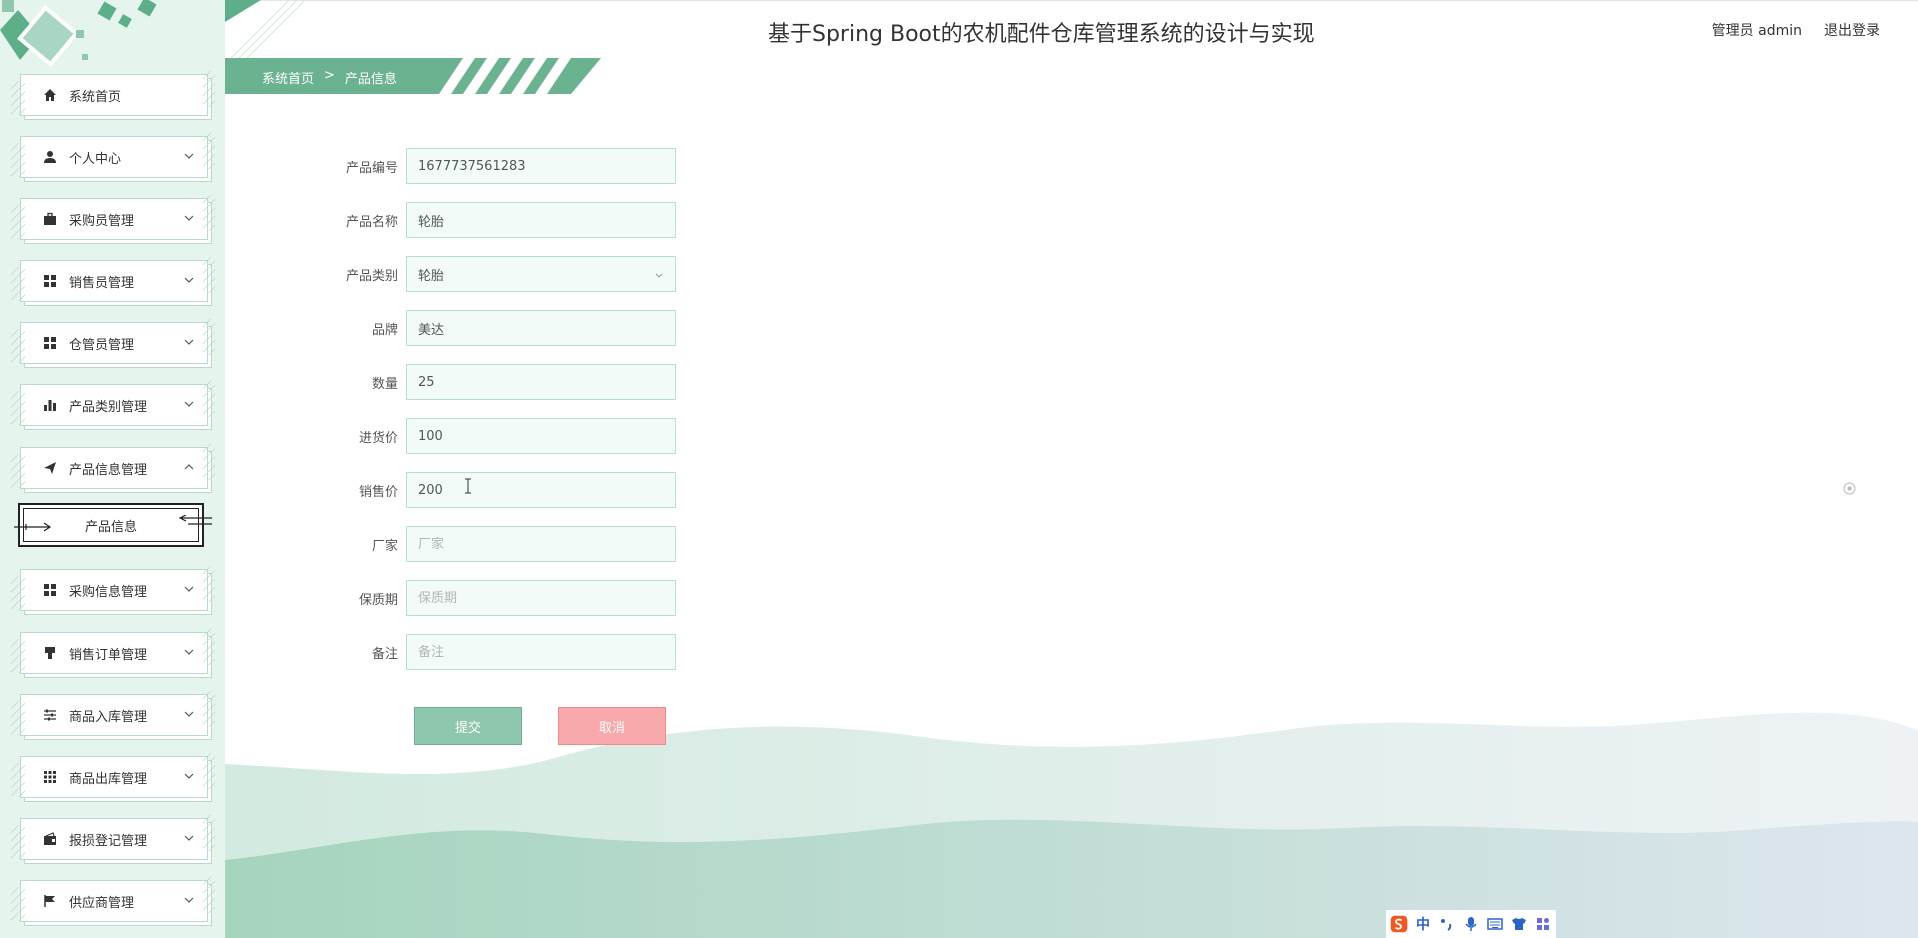  What do you see at coordinates (288, 77) in the screenshot?
I see `breadcrumb-home: 系统首页` at bounding box center [288, 77].